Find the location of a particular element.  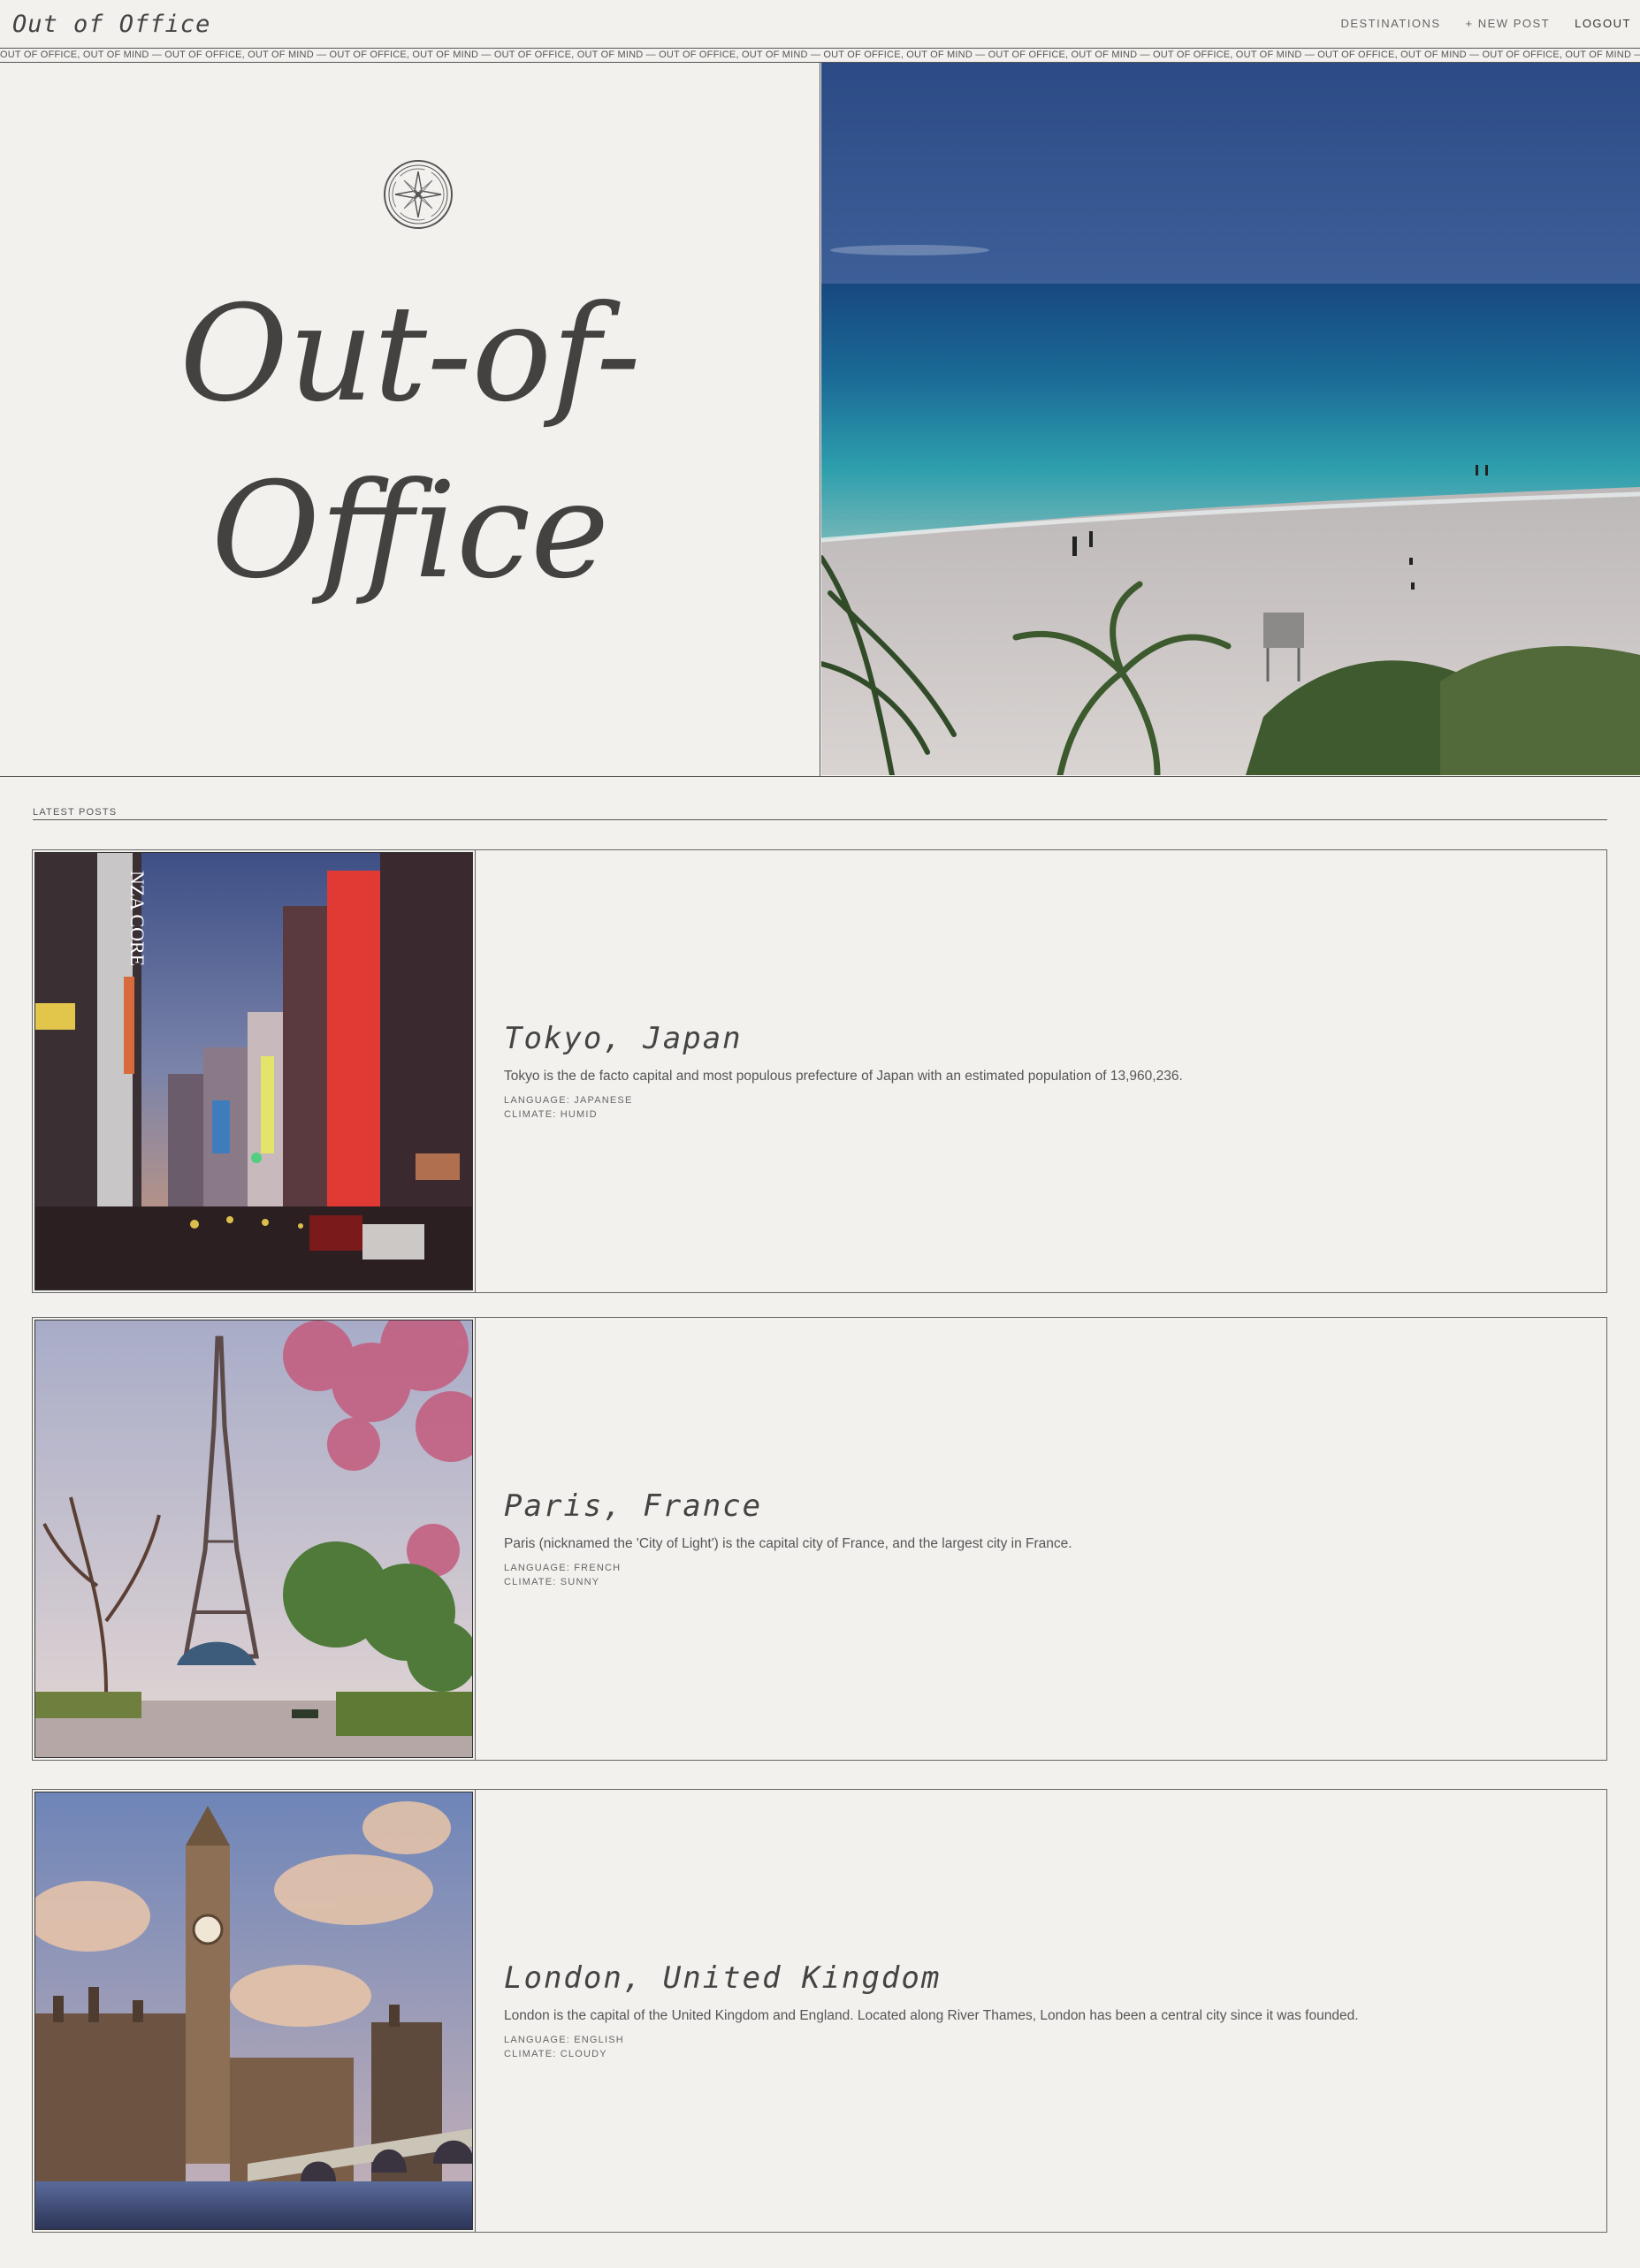

compass-icon is located at coordinates (418, 195).